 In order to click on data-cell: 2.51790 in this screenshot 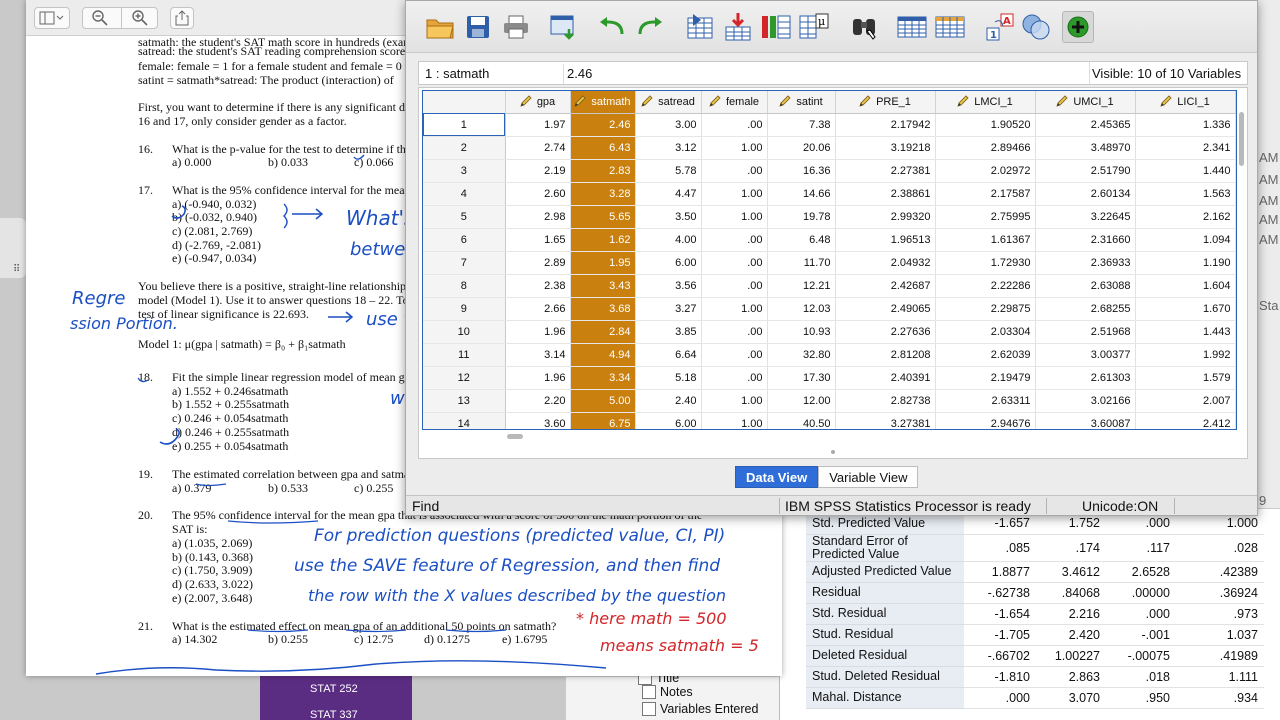, I will do `click(1085, 171)`.